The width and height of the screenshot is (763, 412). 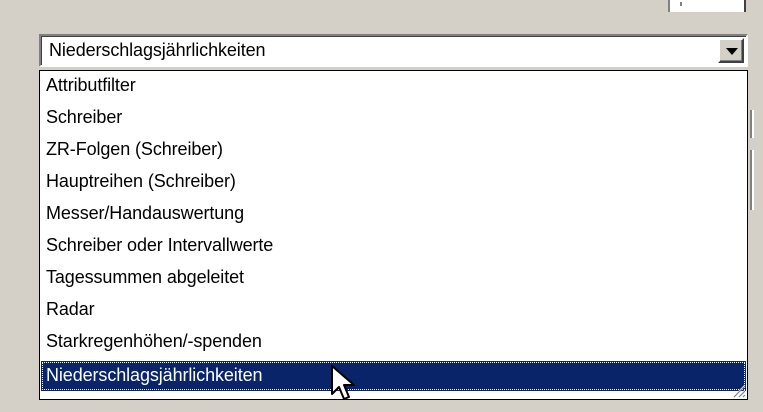 I want to click on combobox-dropdown-button, so click(x=731, y=50).